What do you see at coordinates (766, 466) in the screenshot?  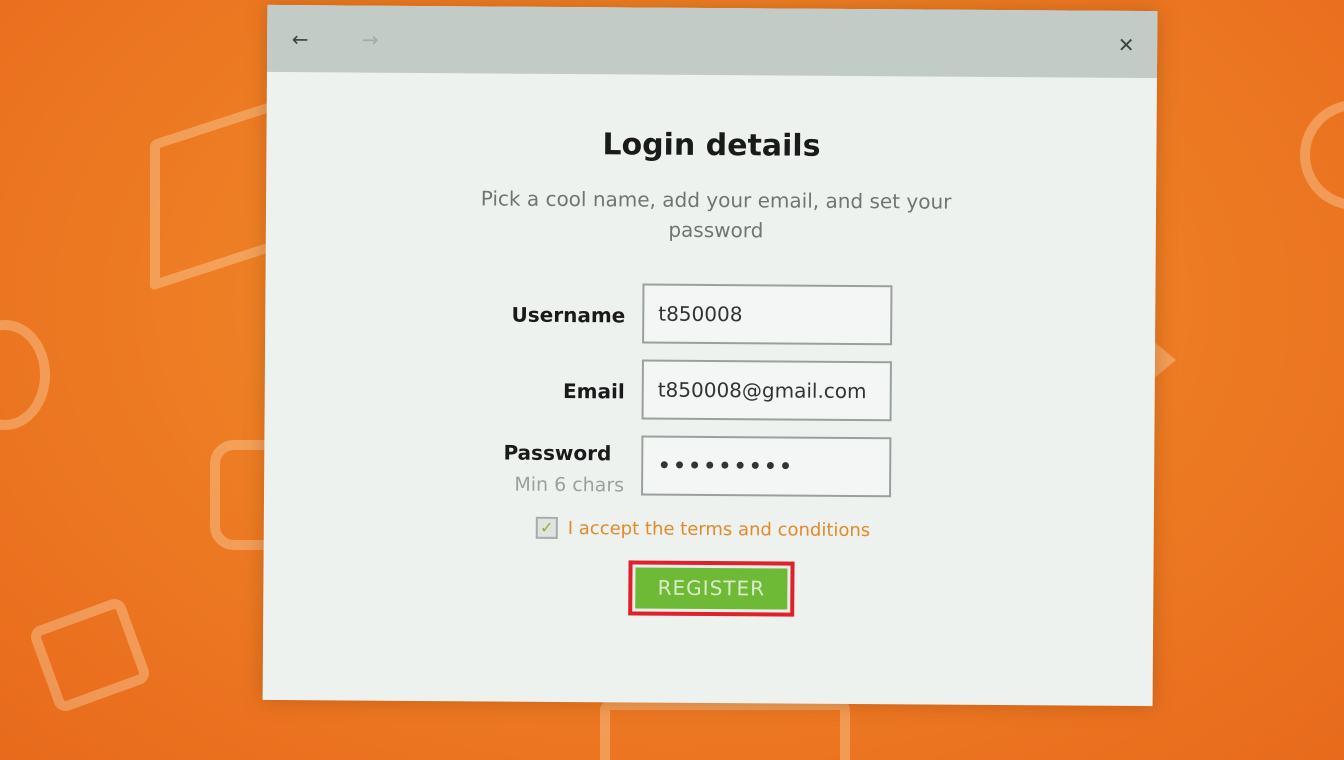 I see `password-field` at bounding box center [766, 466].